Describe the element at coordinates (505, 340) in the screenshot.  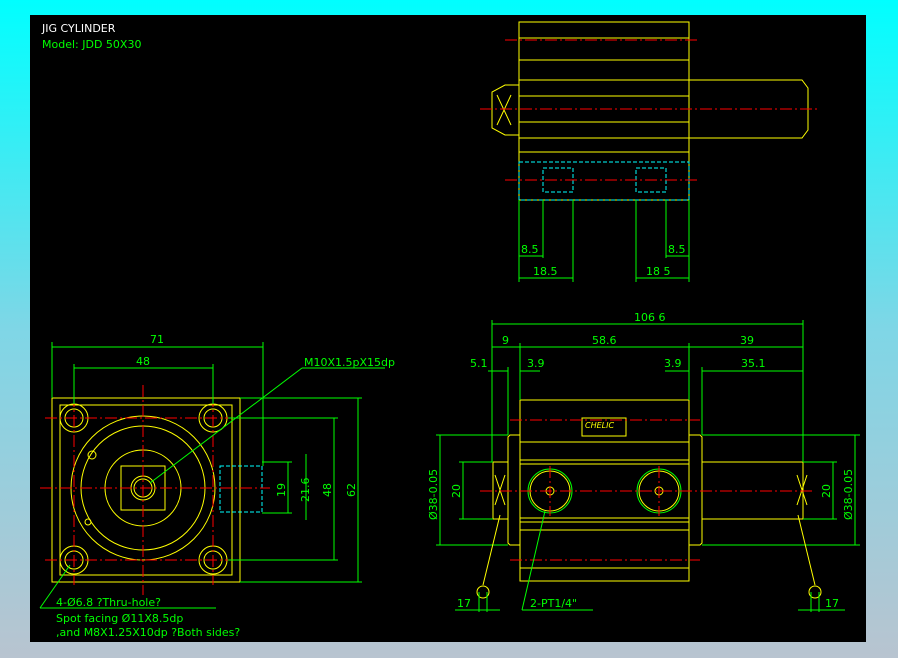
I see `dim-9: 9` at that location.